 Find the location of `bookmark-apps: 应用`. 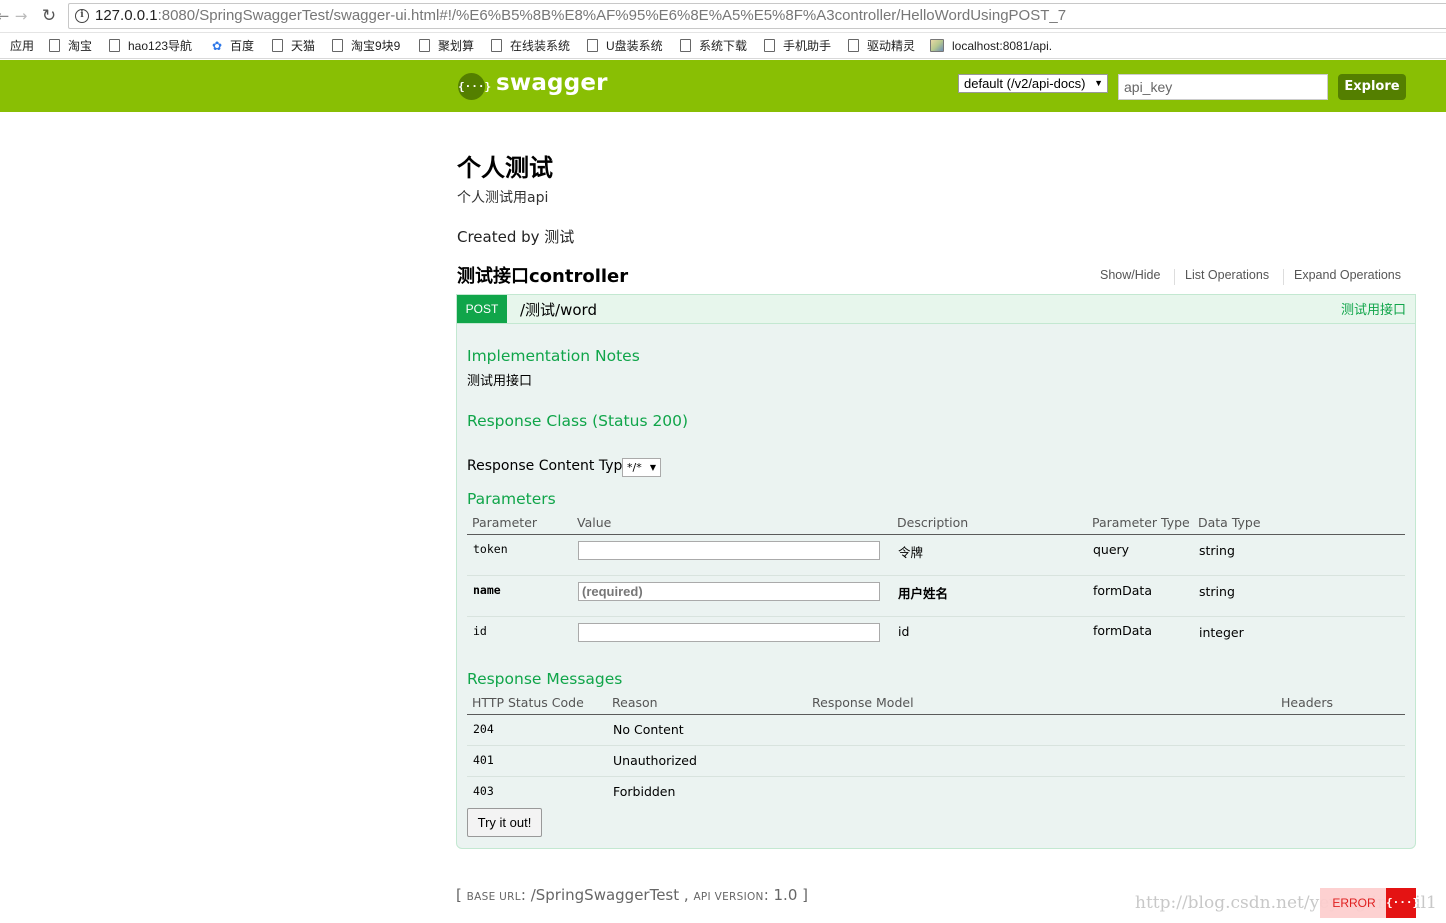

bookmark-apps: 应用 is located at coordinates (22, 46).